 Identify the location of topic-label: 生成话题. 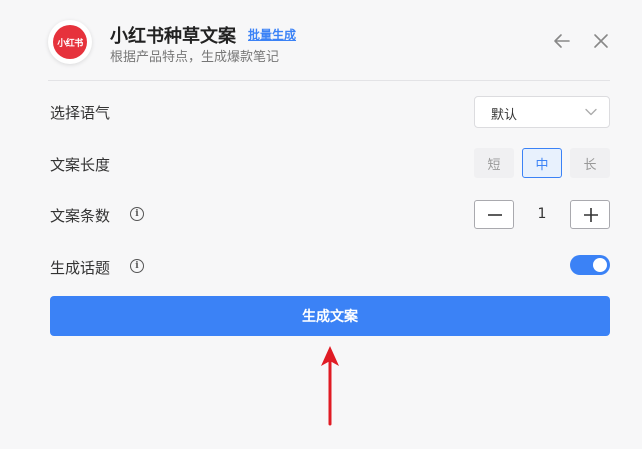
(80, 268).